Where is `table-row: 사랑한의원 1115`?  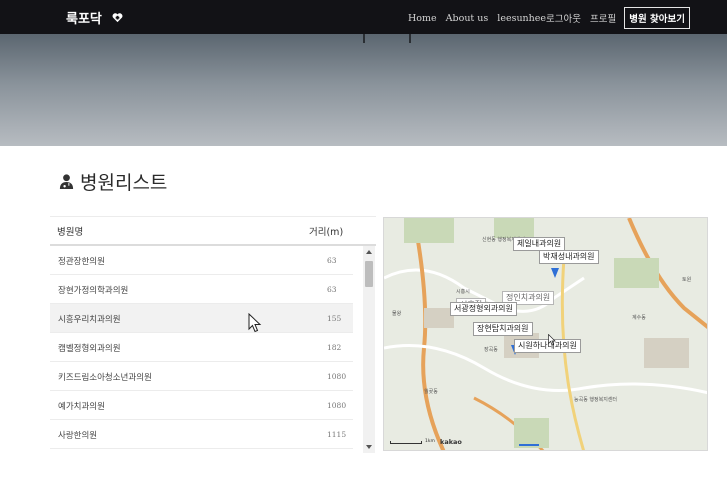 table-row: 사랑한의원 1115 is located at coordinates (201, 434).